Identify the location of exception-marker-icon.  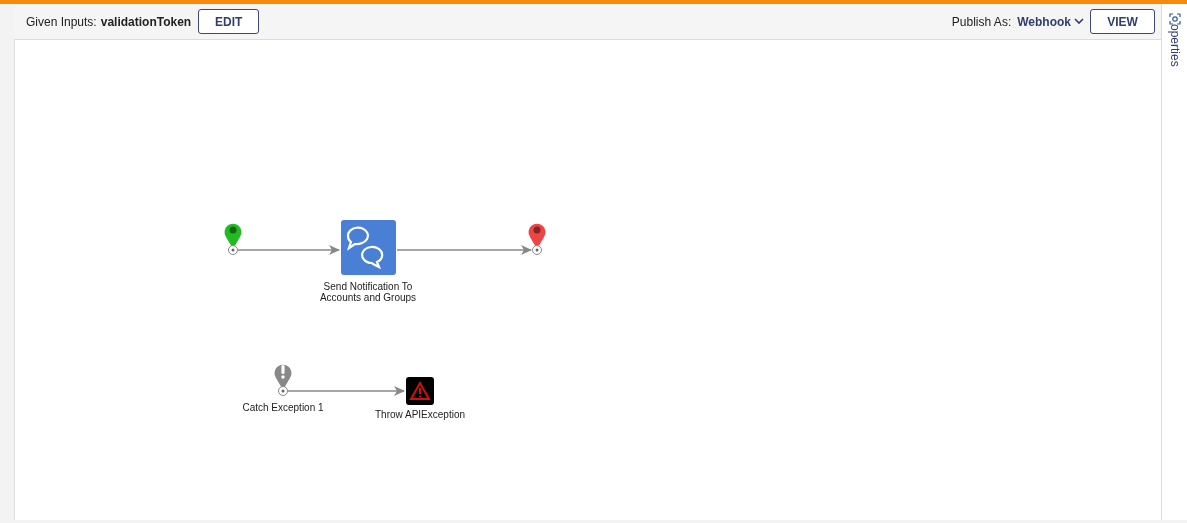
(283, 380).